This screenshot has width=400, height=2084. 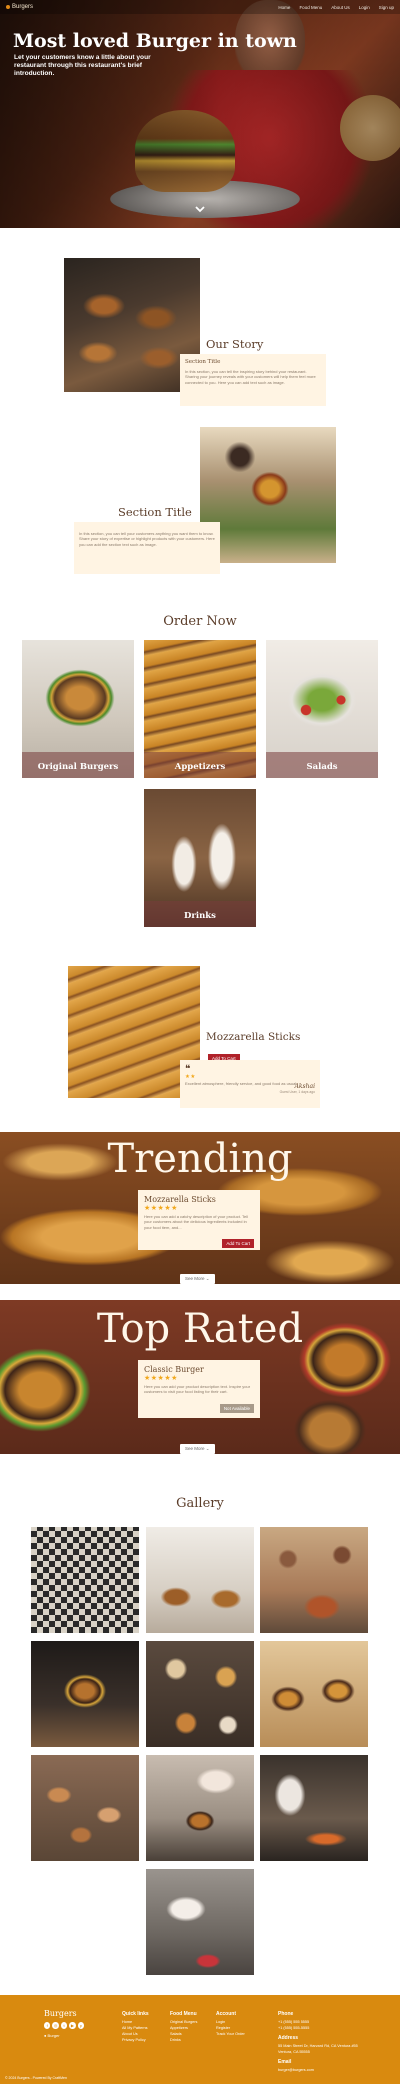 I want to click on trending-add-to-cart-button: Add To Cart, so click(x=238, y=1244).